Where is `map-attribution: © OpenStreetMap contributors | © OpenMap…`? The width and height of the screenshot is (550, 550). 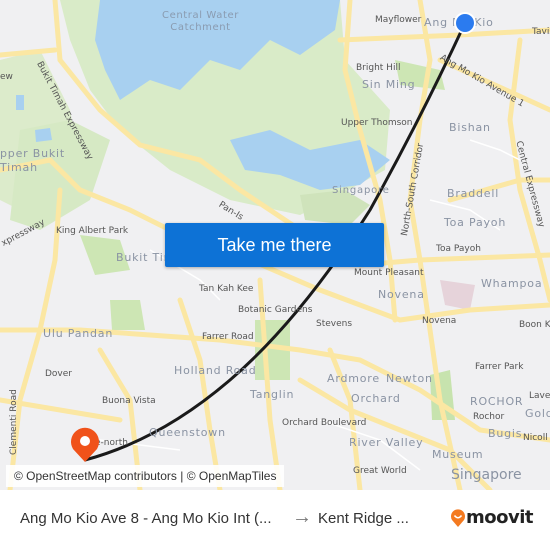
map-attribution: © OpenStreetMap contributors | © OpenMap… is located at coordinates (145, 476).